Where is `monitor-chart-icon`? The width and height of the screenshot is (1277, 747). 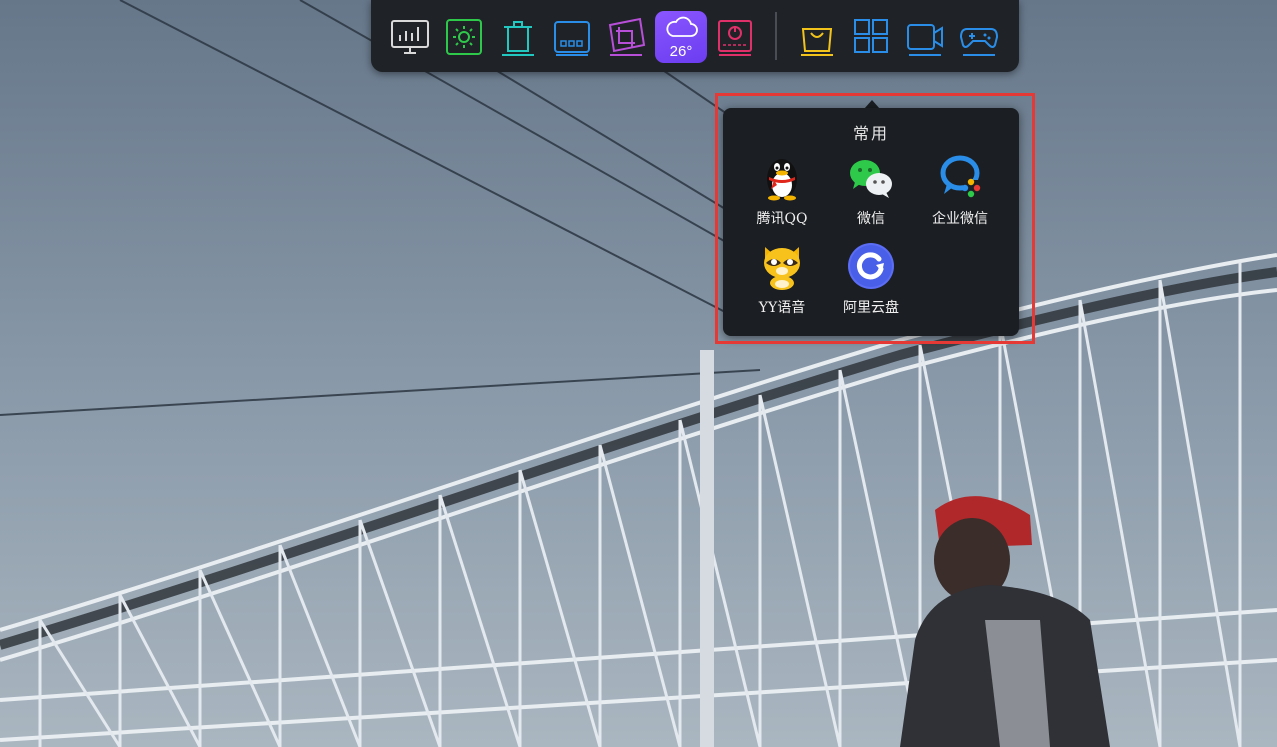
monitor-chart-icon is located at coordinates (410, 37).